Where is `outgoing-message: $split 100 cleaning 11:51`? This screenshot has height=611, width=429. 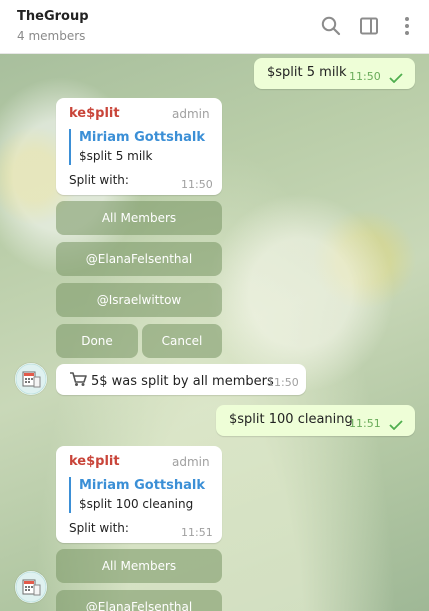
outgoing-message: $split 100 cleaning 11:51 is located at coordinates (315, 420).